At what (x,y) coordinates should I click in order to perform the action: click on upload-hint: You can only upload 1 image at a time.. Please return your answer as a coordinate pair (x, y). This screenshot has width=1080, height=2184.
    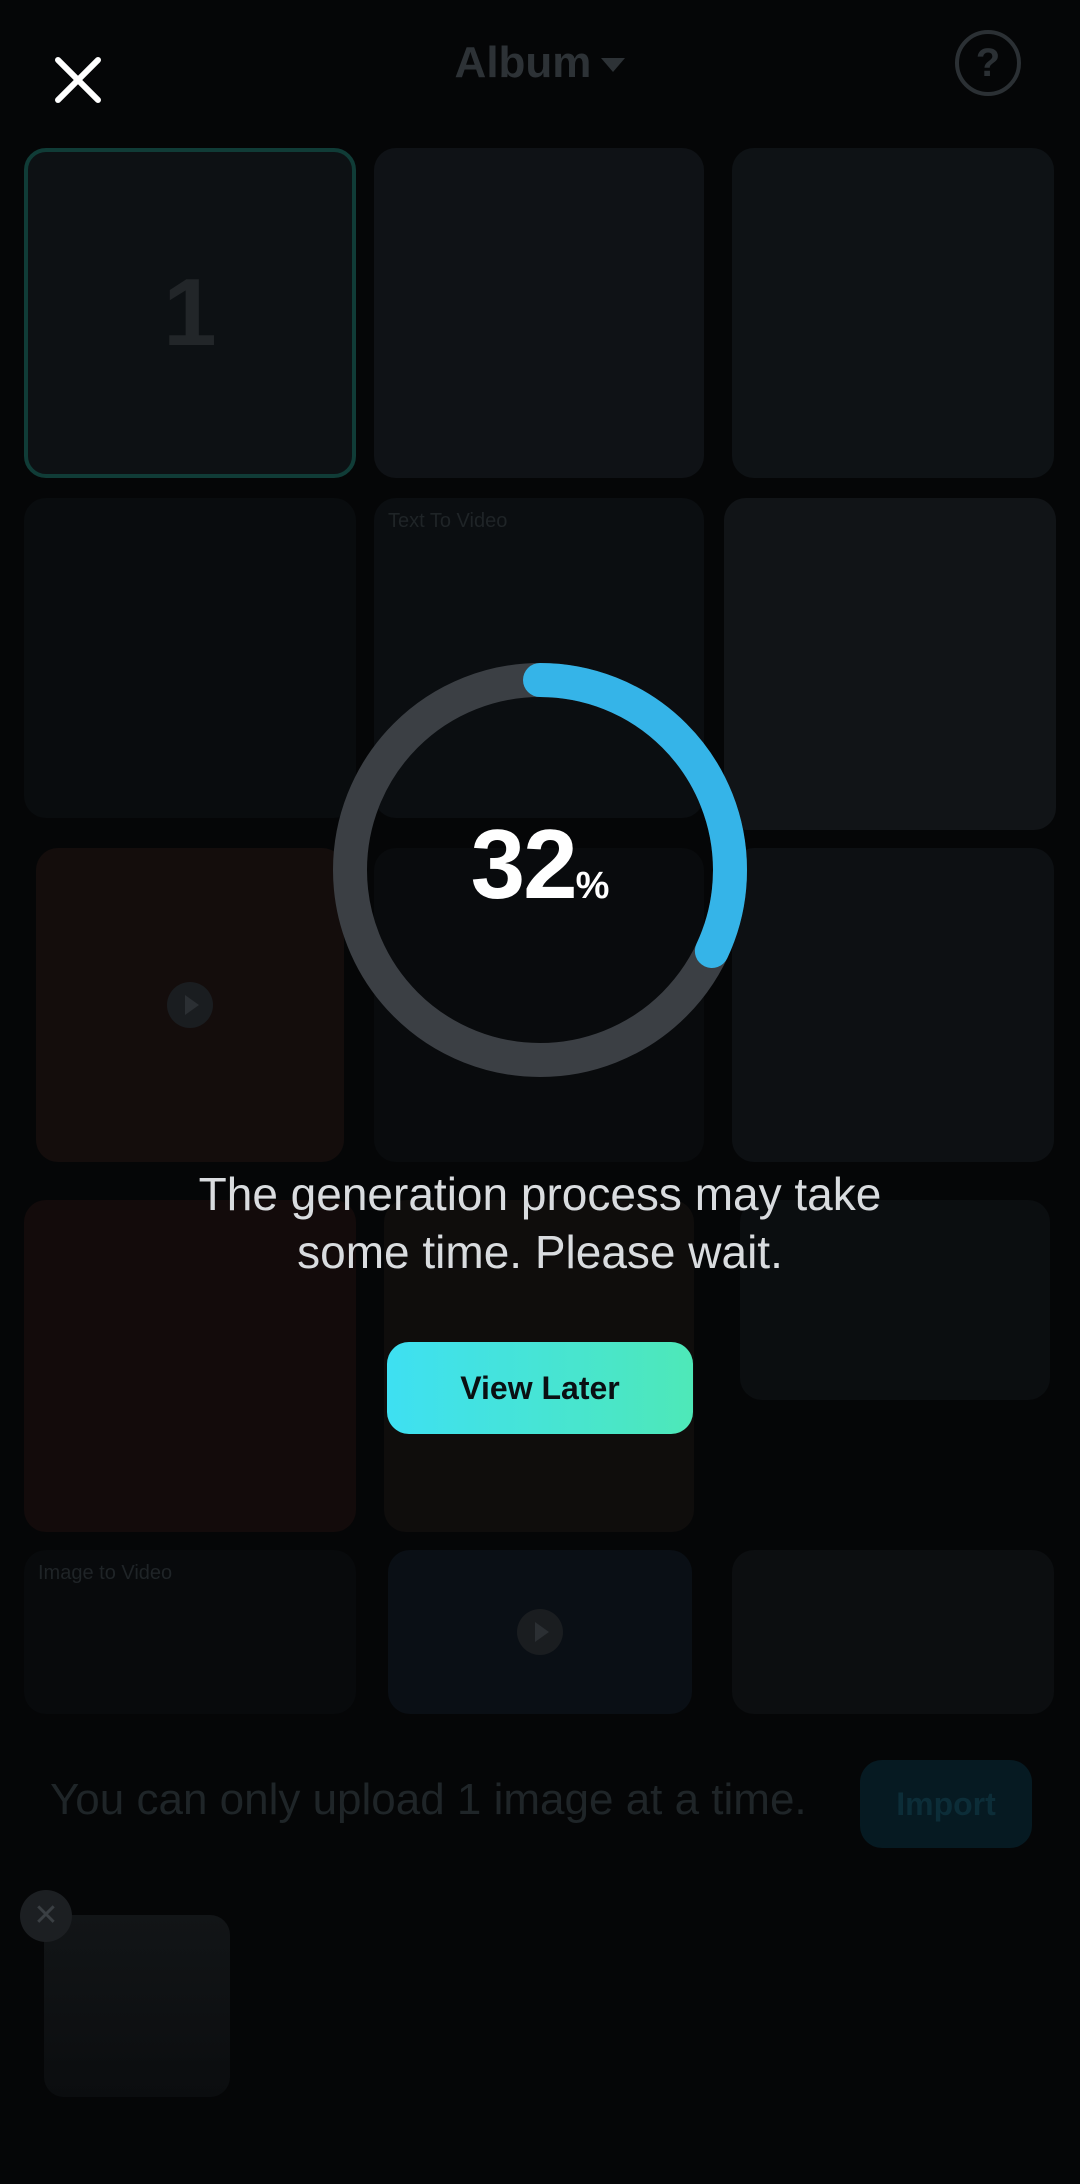
    Looking at the image, I should click on (428, 1799).